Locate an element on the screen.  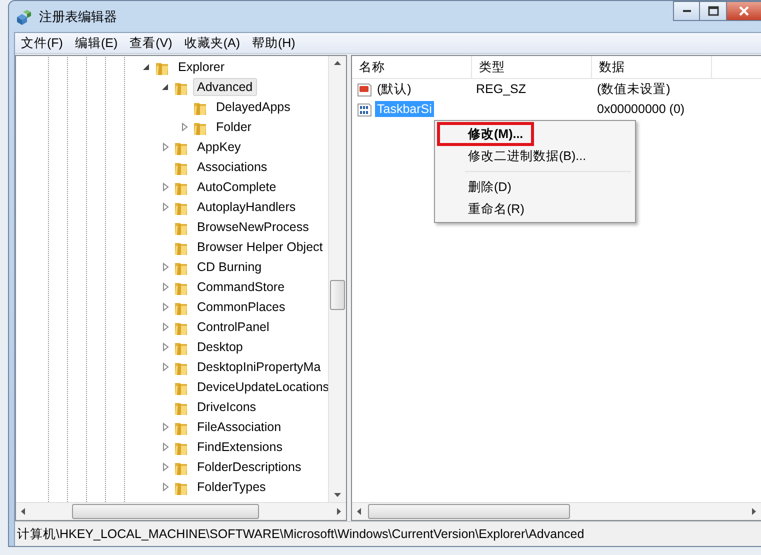
column-header: 名称 is located at coordinates (412, 67).